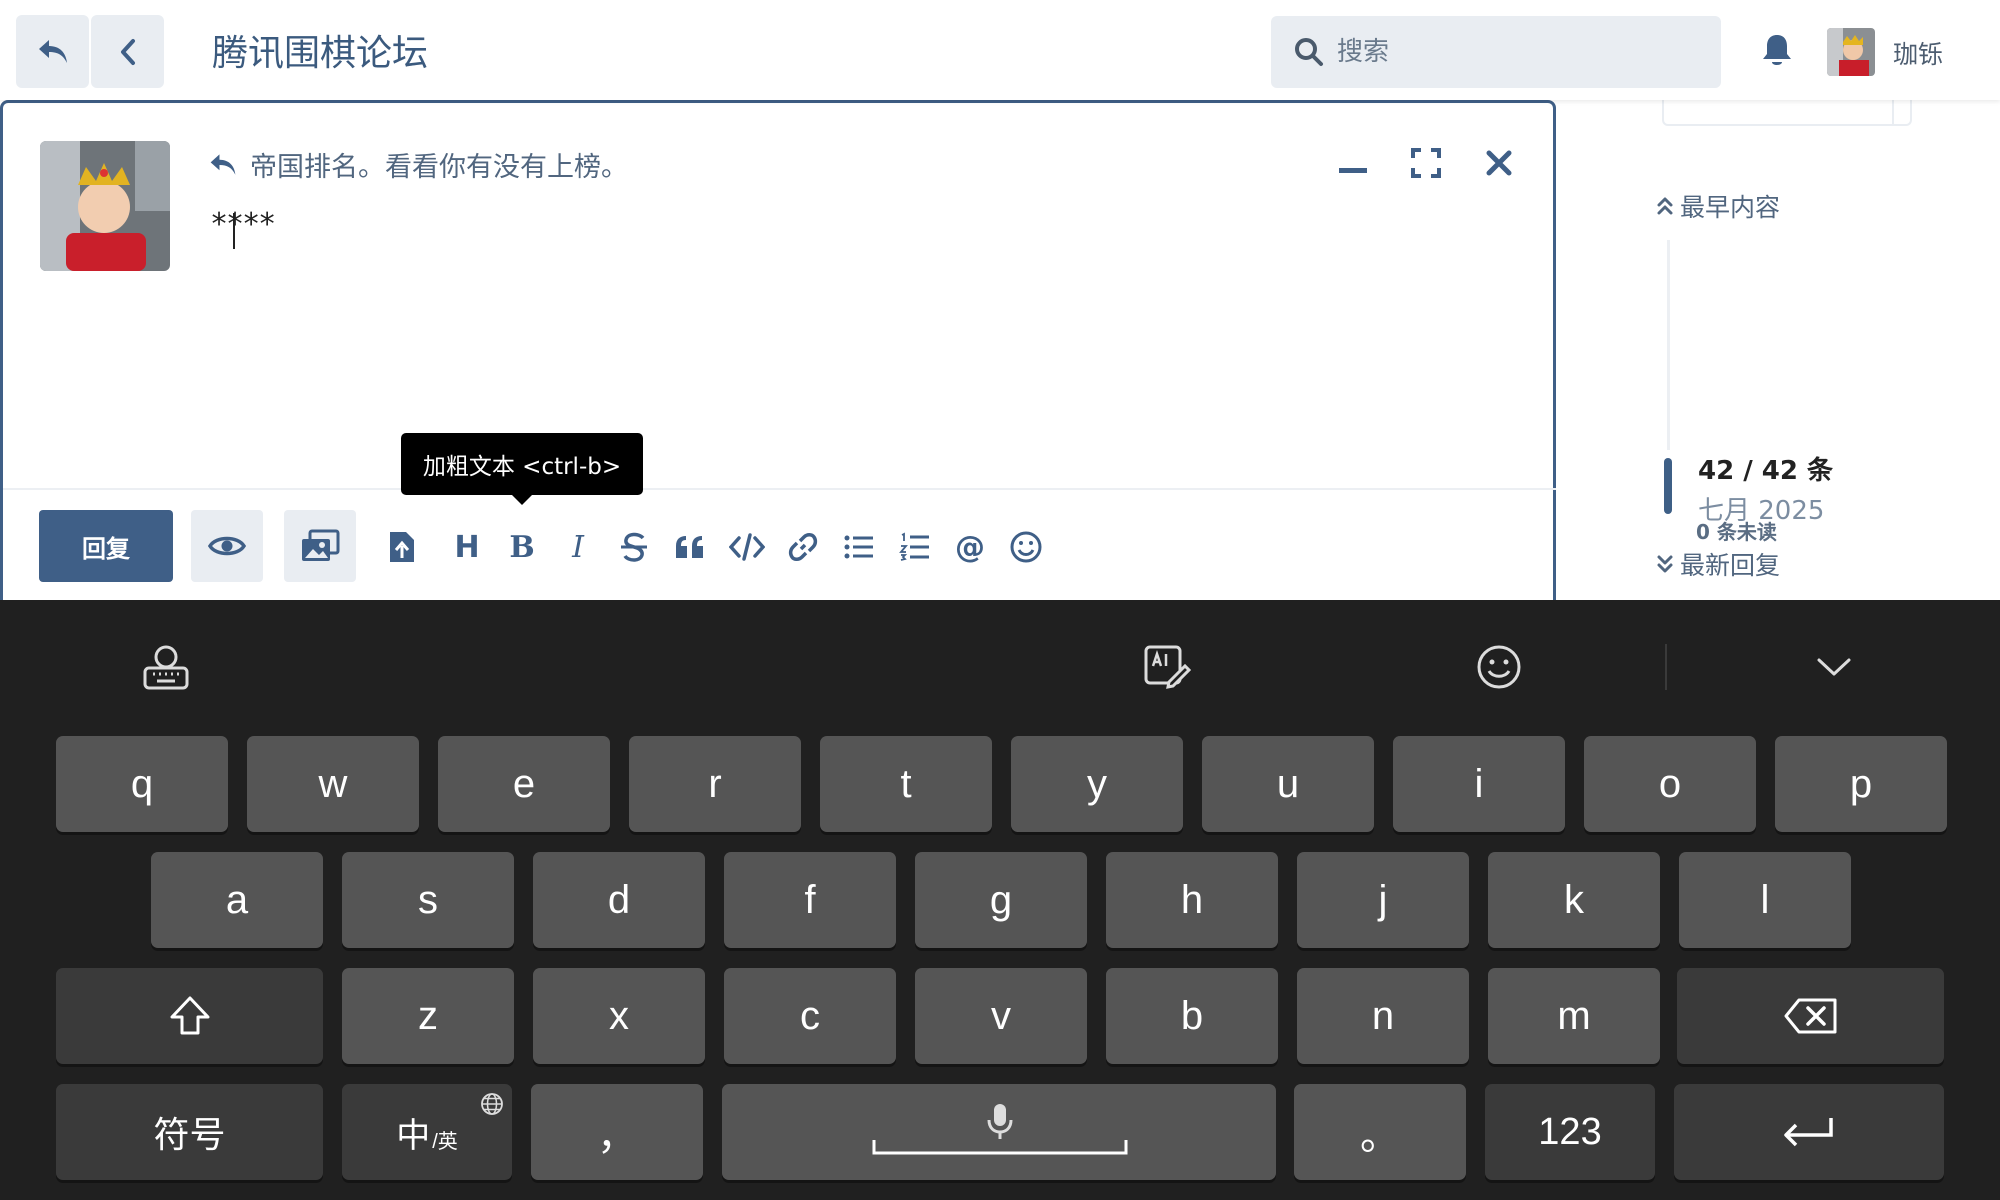 The image size is (2000, 1200). Describe the element at coordinates (402, 547) in the screenshot. I see `upload-icon` at that location.